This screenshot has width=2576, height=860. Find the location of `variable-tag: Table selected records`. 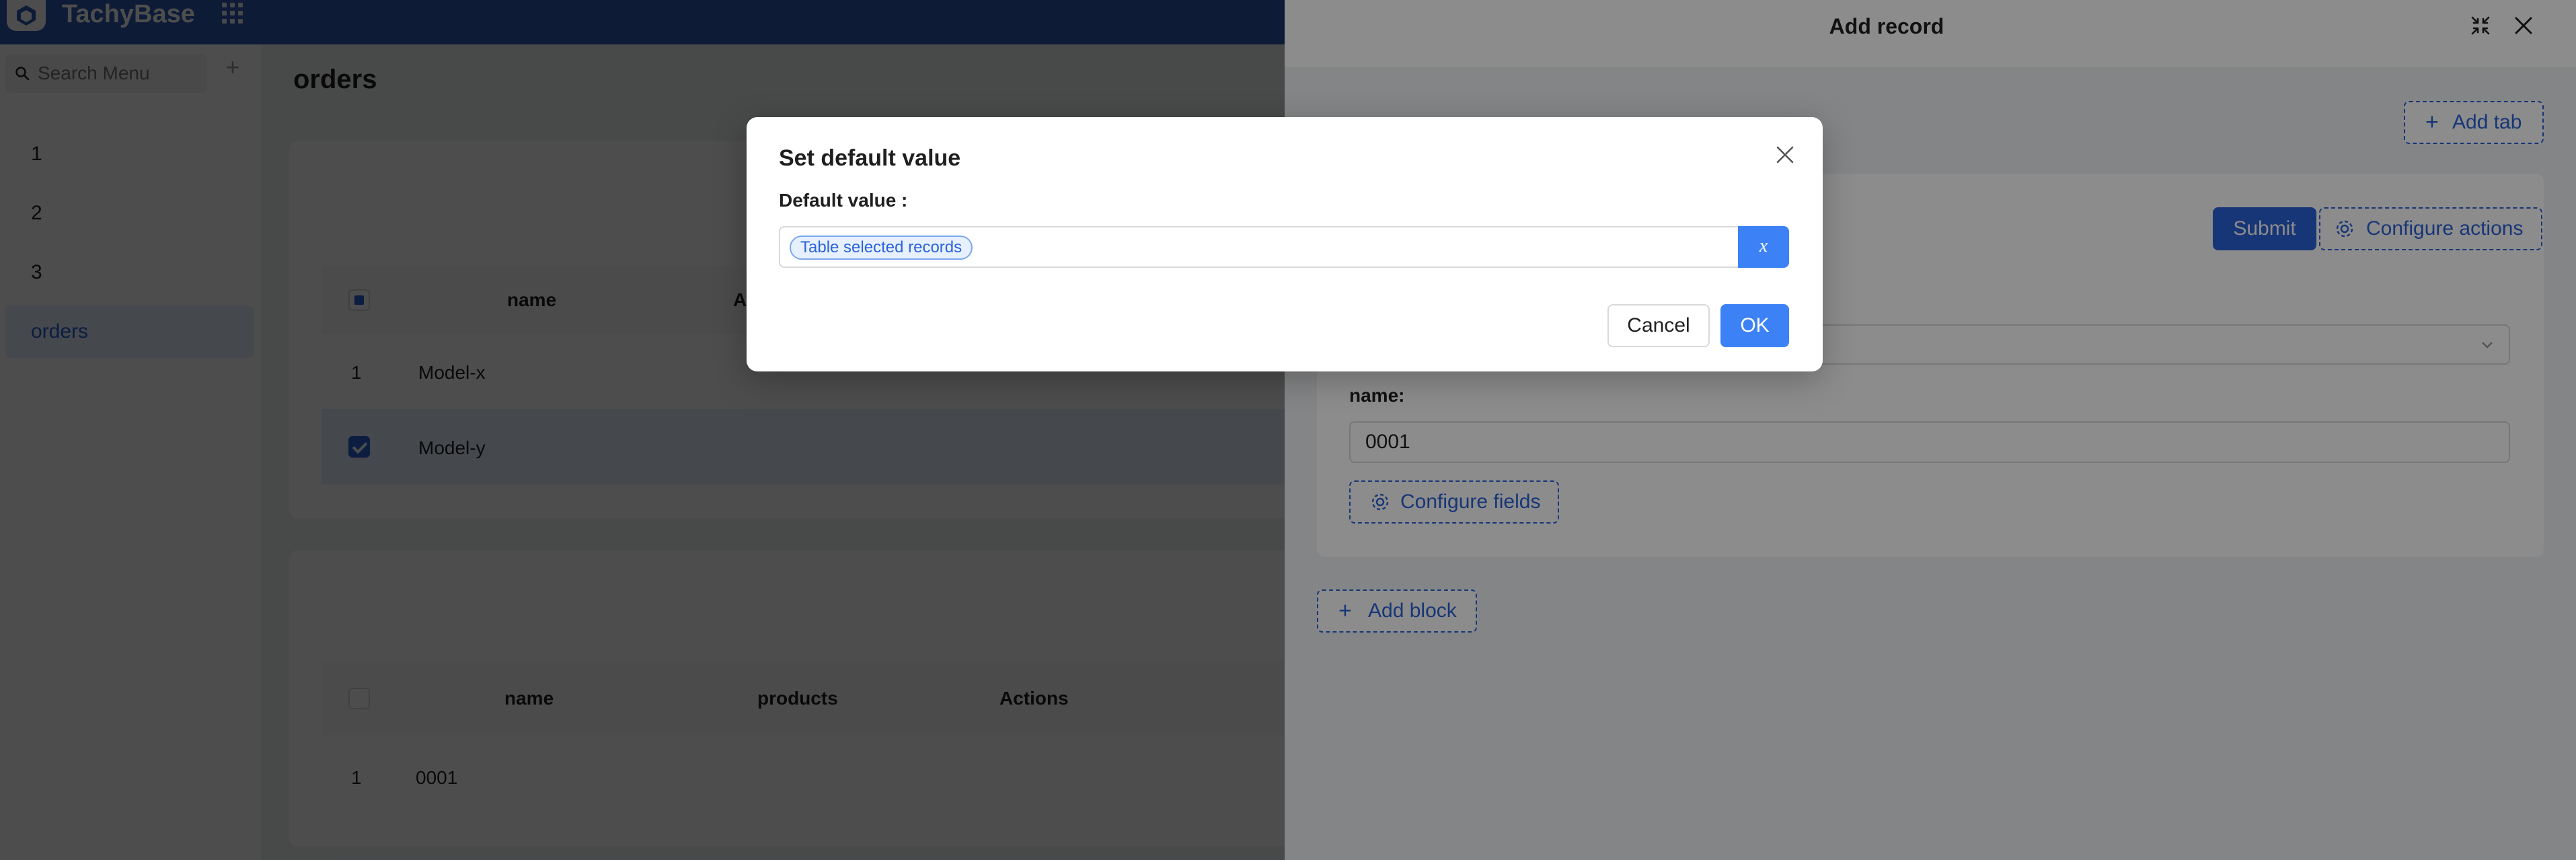

variable-tag: Table selected records is located at coordinates (881, 248).